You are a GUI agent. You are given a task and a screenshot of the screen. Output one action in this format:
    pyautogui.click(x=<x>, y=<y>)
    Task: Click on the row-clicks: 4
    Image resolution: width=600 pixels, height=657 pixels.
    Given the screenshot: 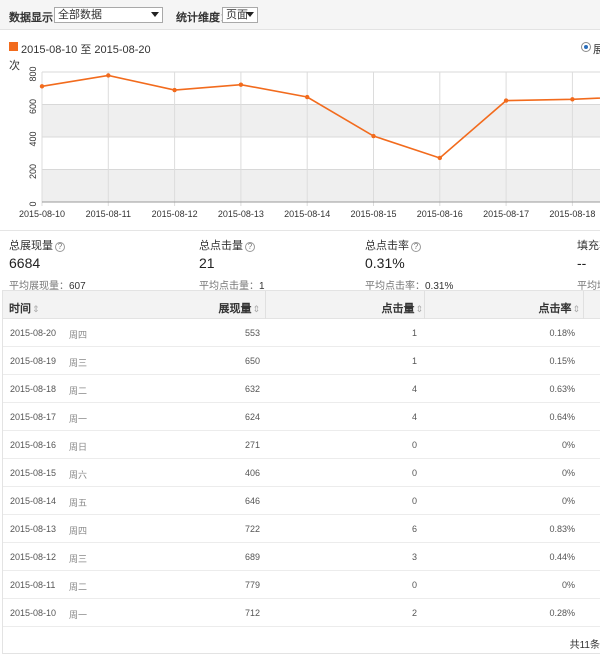 What is the action you would take?
    pyautogui.click(x=414, y=389)
    